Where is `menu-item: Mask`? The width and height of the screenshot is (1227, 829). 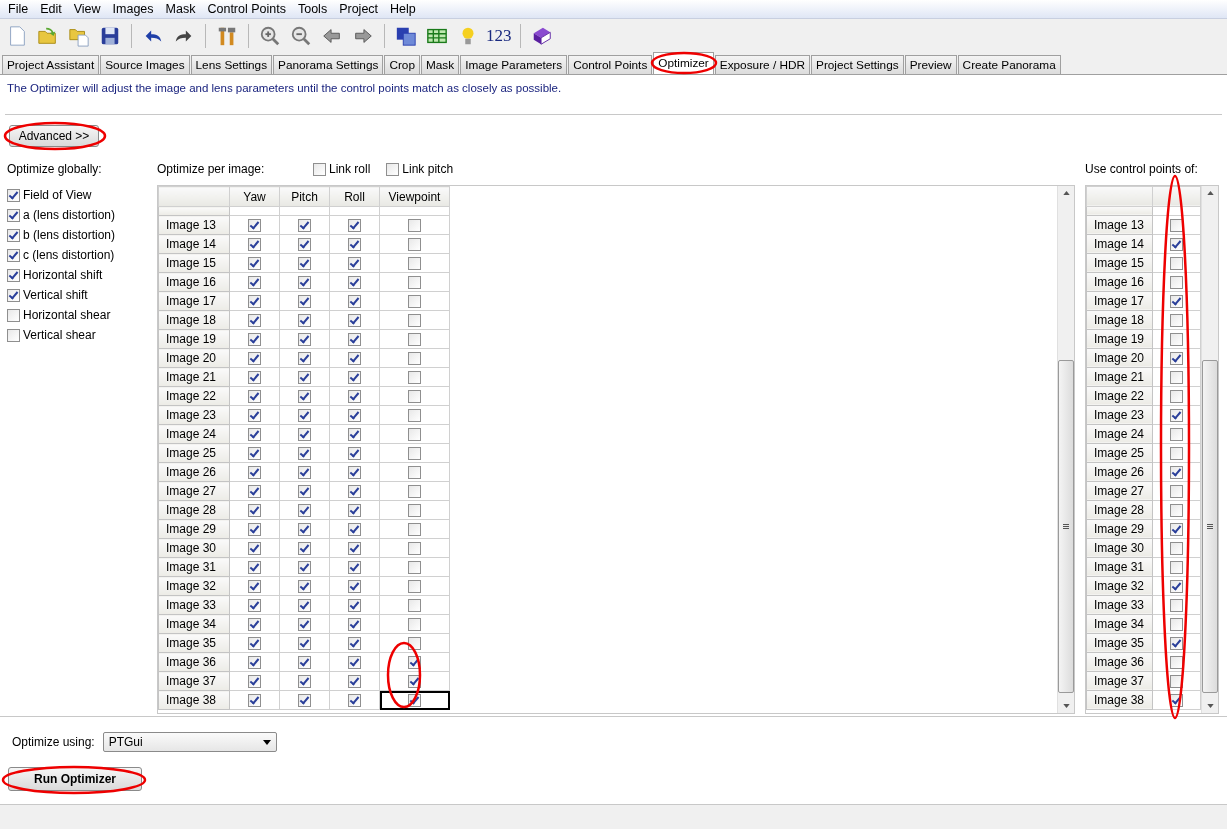 menu-item: Mask is located at coordinates (180, 9).